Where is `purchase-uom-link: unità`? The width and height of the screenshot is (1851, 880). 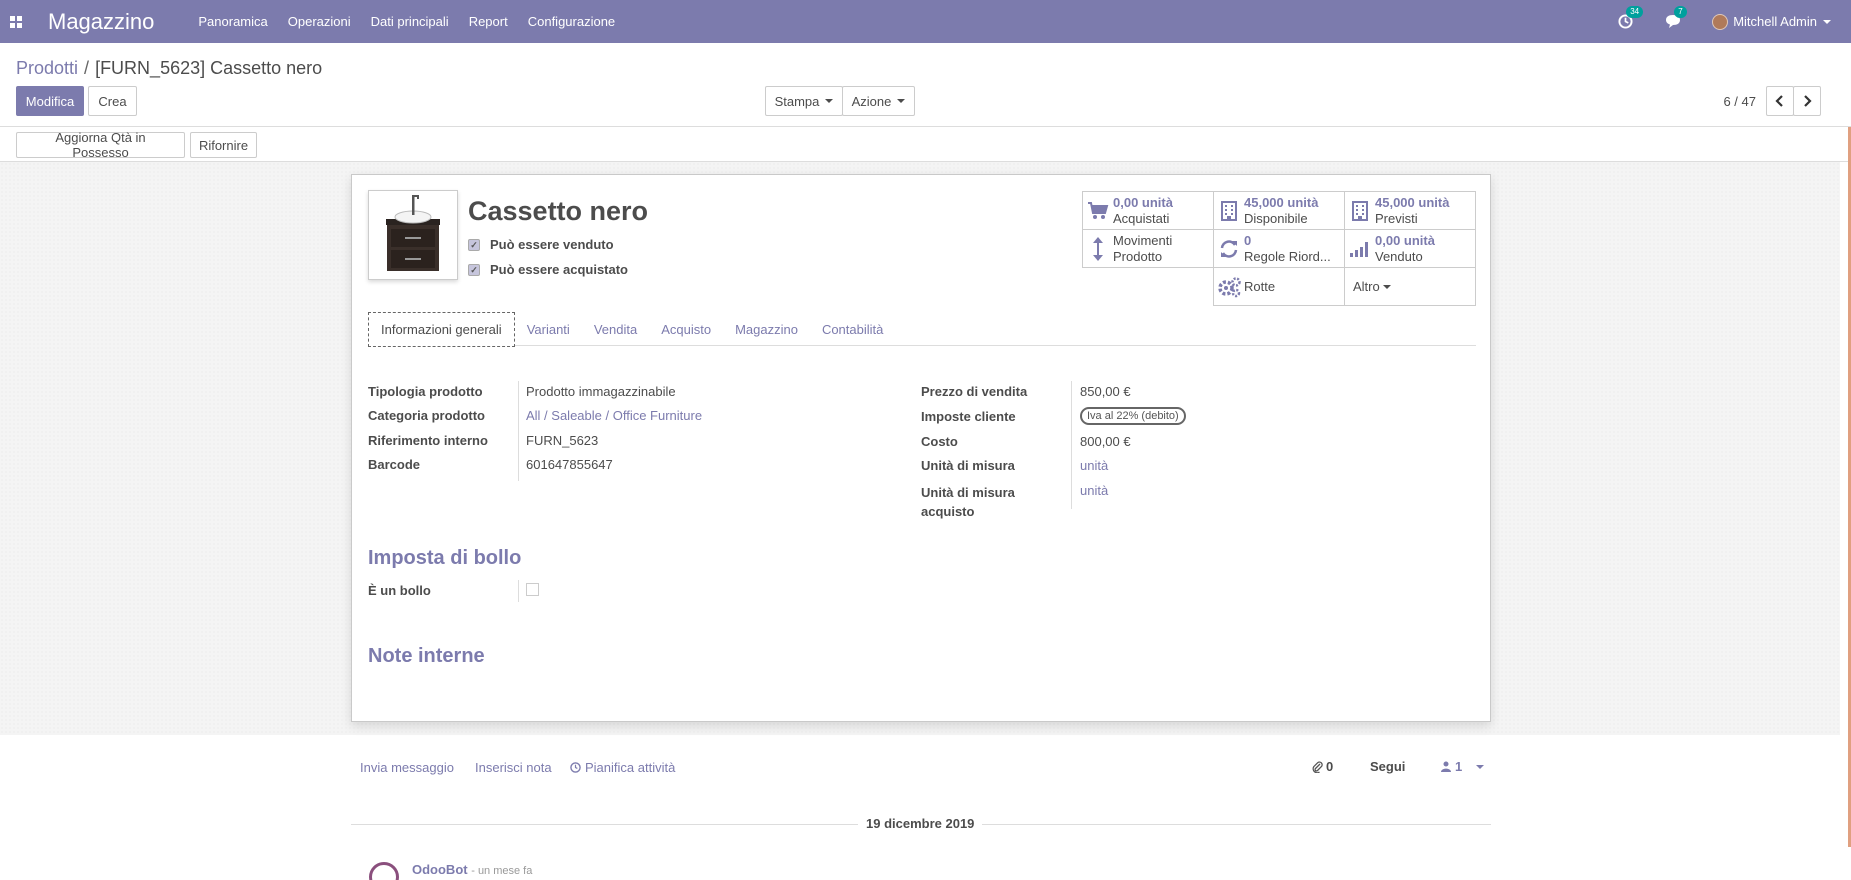
purchase-uom-link: unità is located at coordinates (1094, 490).